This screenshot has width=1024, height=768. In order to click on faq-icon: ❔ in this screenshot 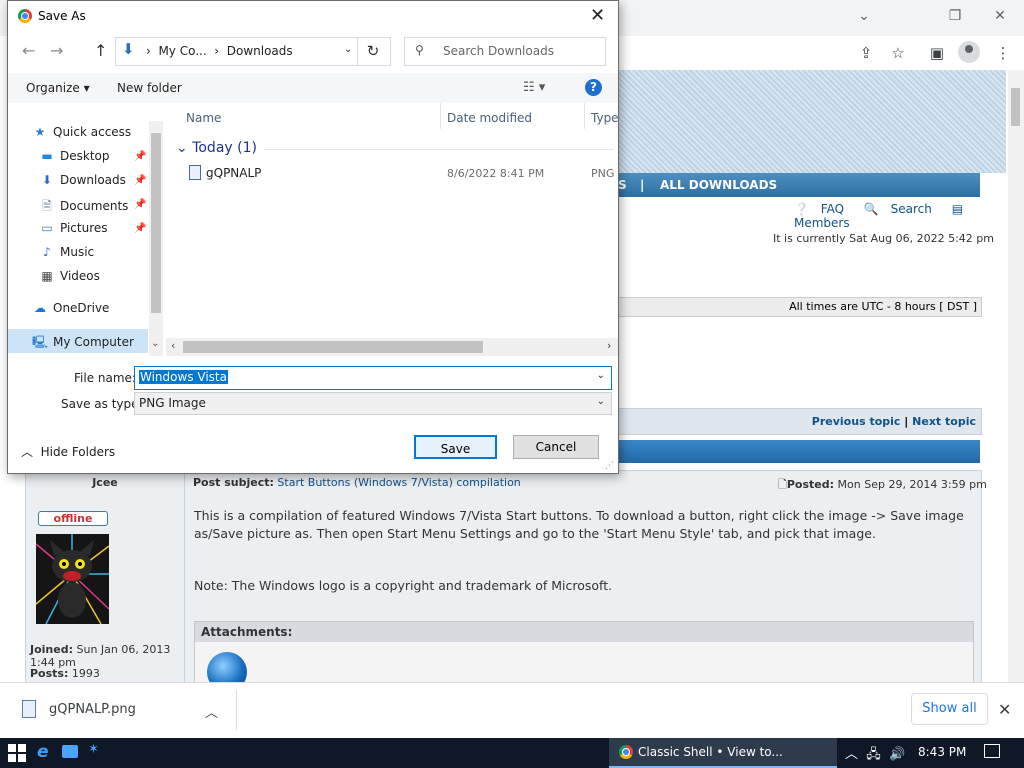, I will do `click(801, 209)`.